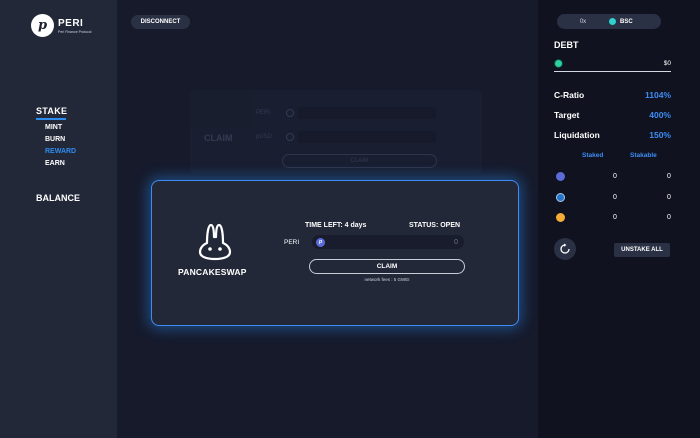 This screenshot has width=700, height=438. What do you see at coordinates (667, 63) in the screenshot?
I see `debt-value: $0` at bounding box center [667, 63].